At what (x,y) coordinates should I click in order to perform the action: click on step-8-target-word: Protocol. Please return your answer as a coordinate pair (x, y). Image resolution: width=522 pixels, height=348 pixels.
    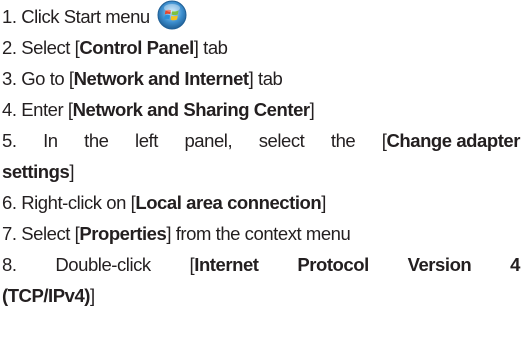
    Looking at the image, I should click on (333, 264).